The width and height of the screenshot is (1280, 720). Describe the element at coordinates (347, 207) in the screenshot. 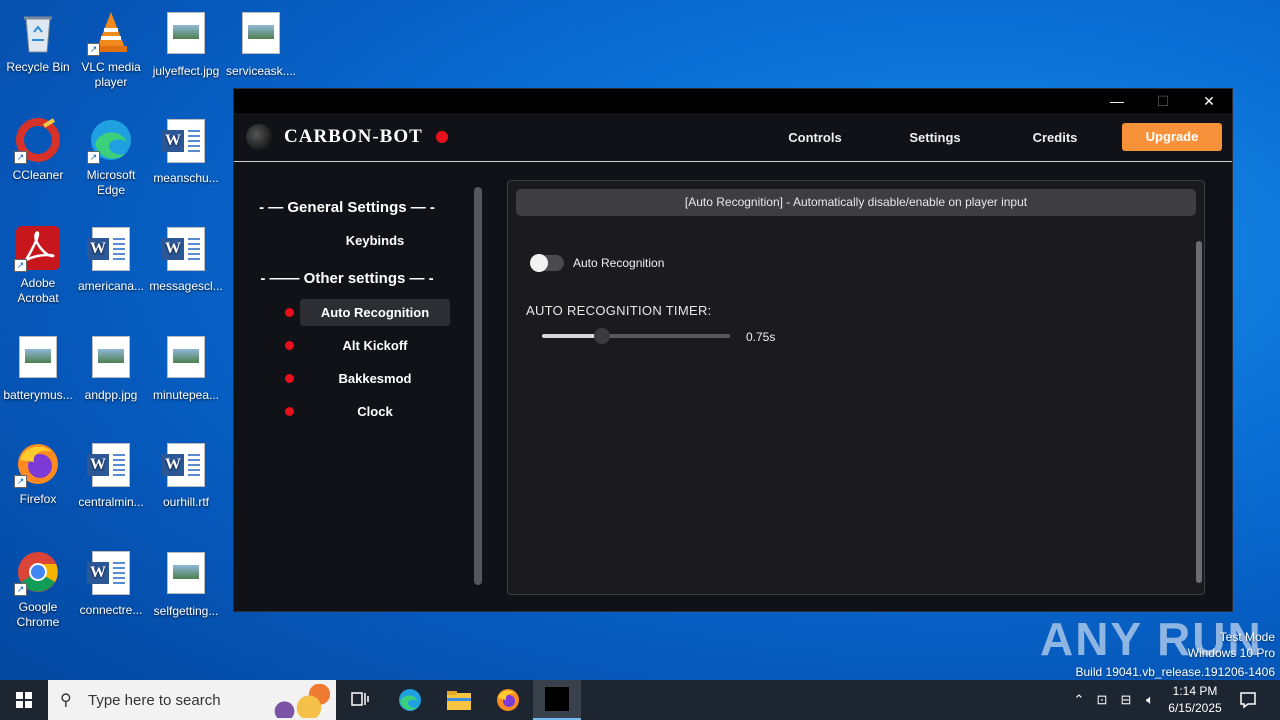

I see `general-settings-heading: - — General Settings — -` at that location.